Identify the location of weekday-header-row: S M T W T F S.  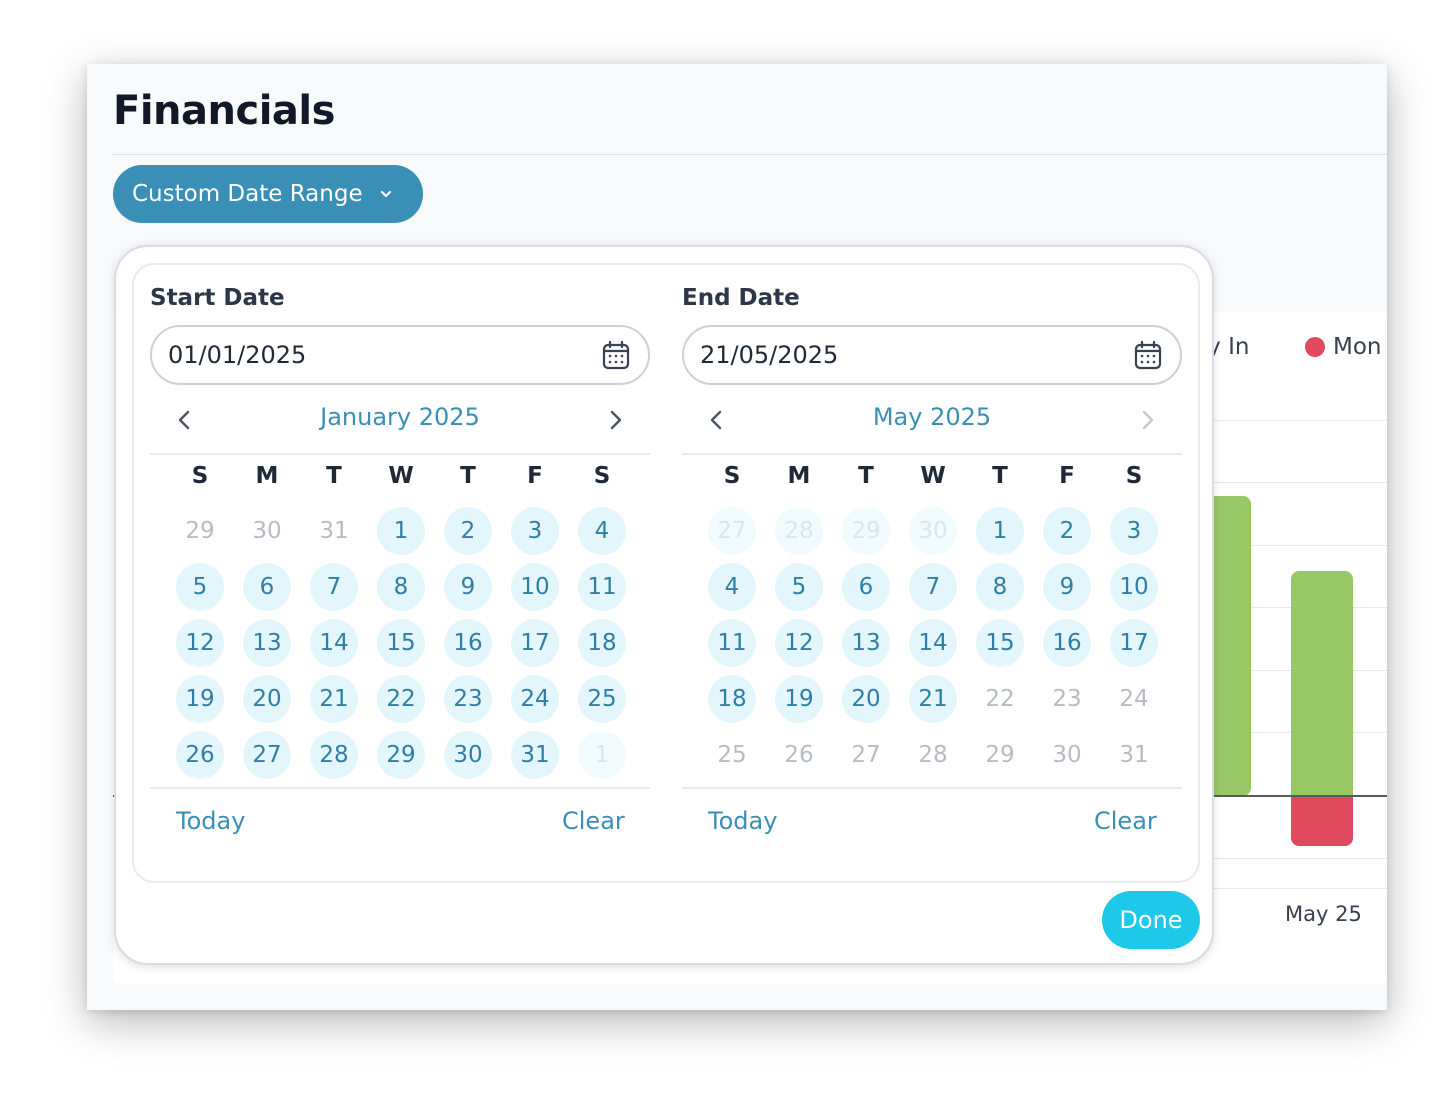
(932, 483).